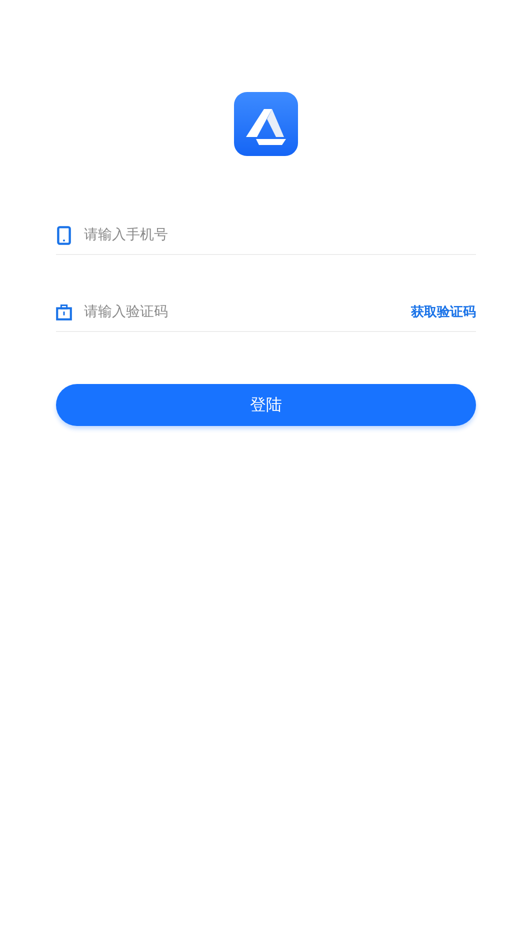  Describe the element at coordinates (443, 312) in the screenshot. I see `get-code-link: 获取验证码` at that location.